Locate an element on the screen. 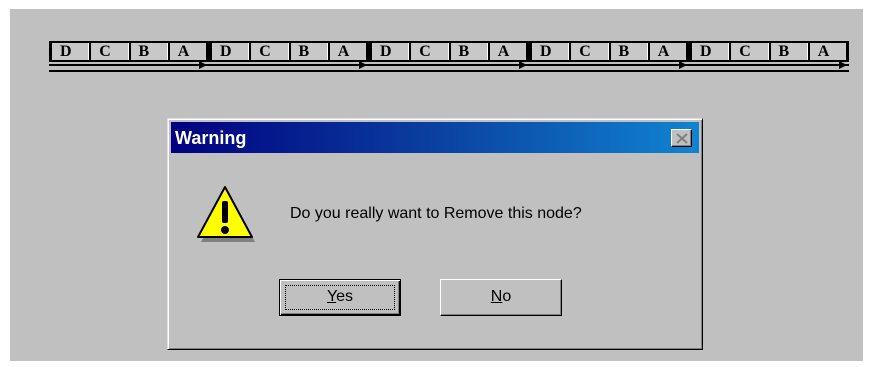  dialog-titlebar: Warning is located at coordinates (435, 137).